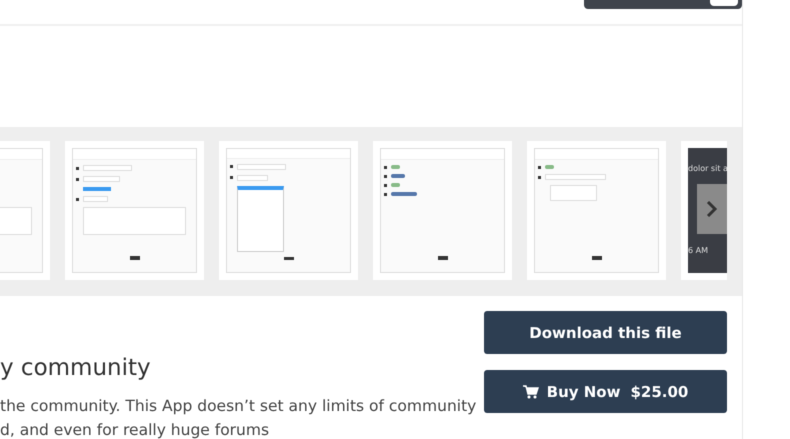  Describe the element at coordinates (530, 391) in the screenshot. I see `cart-icon` at that location.